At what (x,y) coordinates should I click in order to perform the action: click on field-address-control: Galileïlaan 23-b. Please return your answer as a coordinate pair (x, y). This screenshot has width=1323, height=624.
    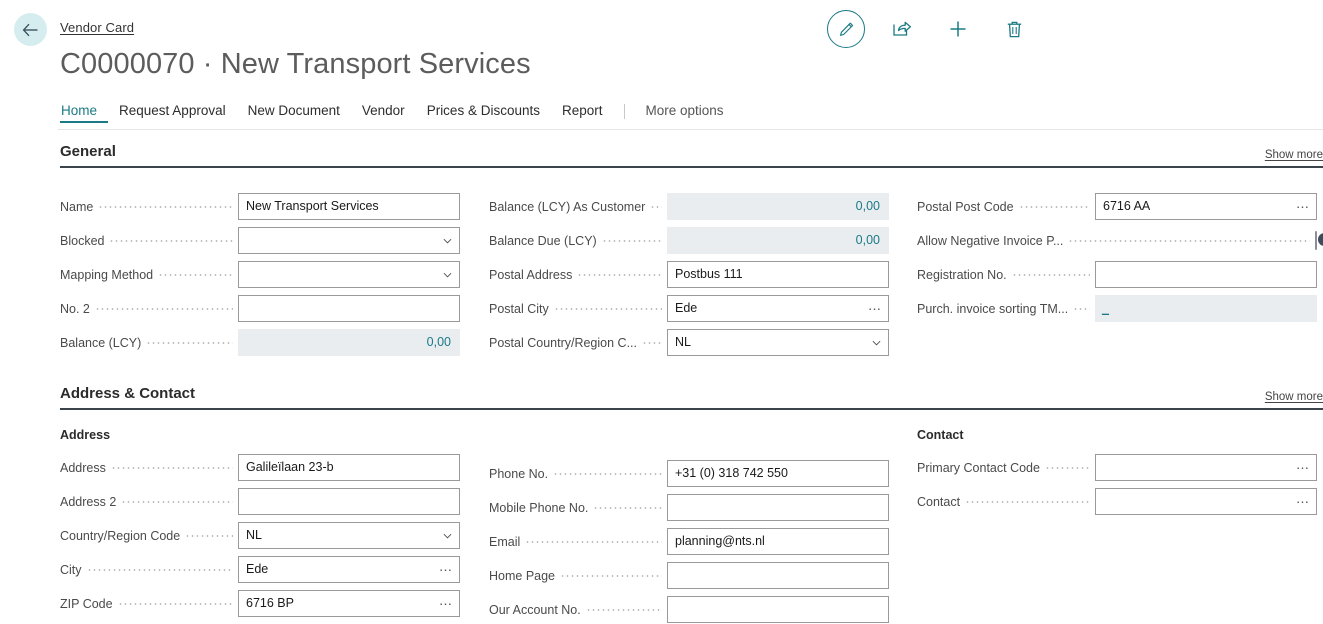
    Looking at the image, I should click on (349, 468).